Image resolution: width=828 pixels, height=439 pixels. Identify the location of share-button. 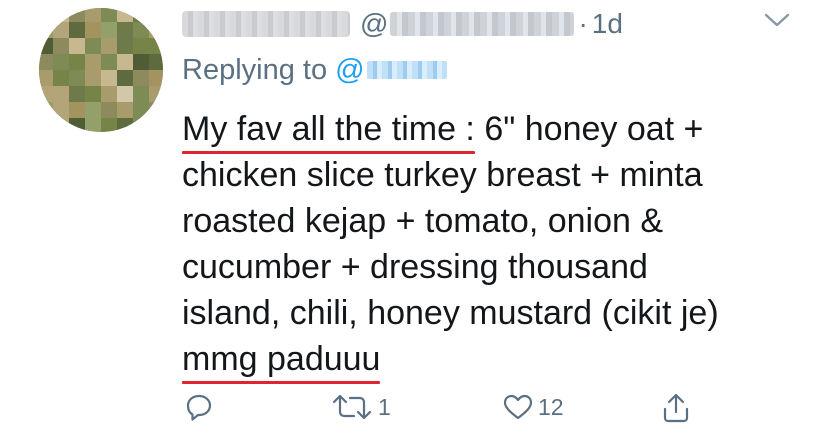
(678, 408).